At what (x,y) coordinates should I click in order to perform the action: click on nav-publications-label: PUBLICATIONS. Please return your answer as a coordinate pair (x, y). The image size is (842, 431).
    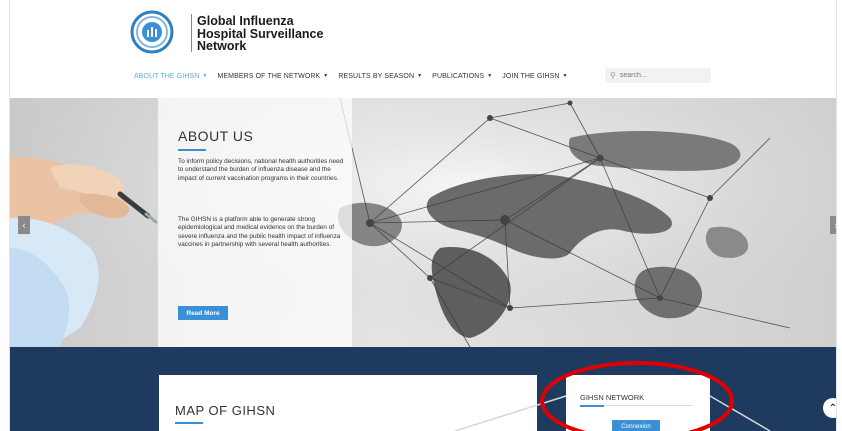
    Looking at the image, I should click on (458, 76).